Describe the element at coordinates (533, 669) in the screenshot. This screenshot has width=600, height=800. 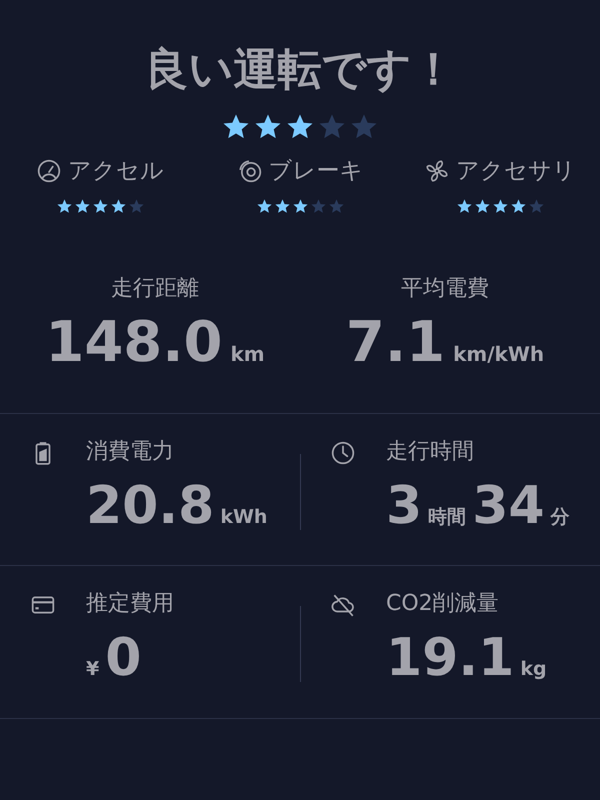
I see `unit-label: kg` at that location.